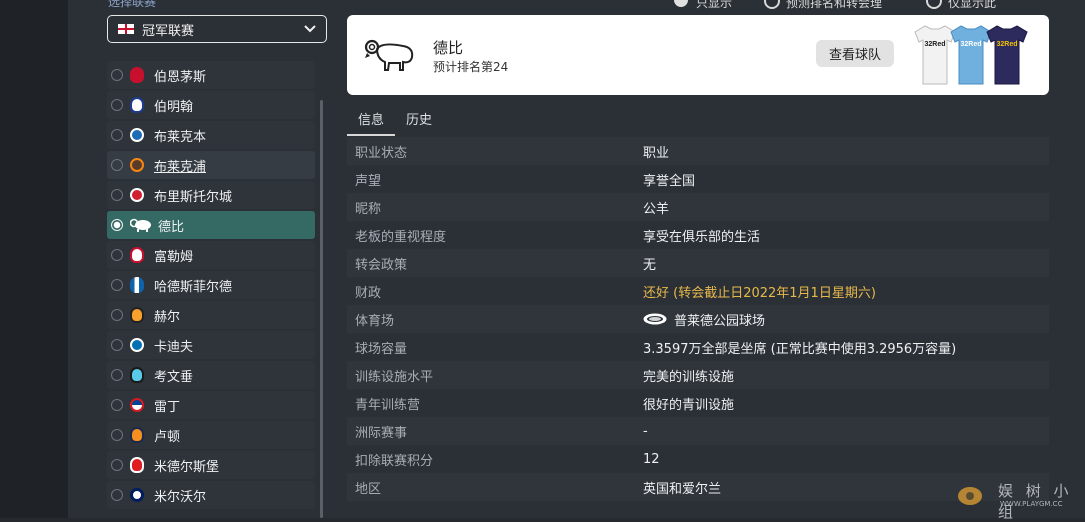 The height and width of the screenshot is (522, 1085). Describe the element at coordinates (702, 237) in the screenshot. I see `info-value: 享受在俱乐部的生活` at that location.